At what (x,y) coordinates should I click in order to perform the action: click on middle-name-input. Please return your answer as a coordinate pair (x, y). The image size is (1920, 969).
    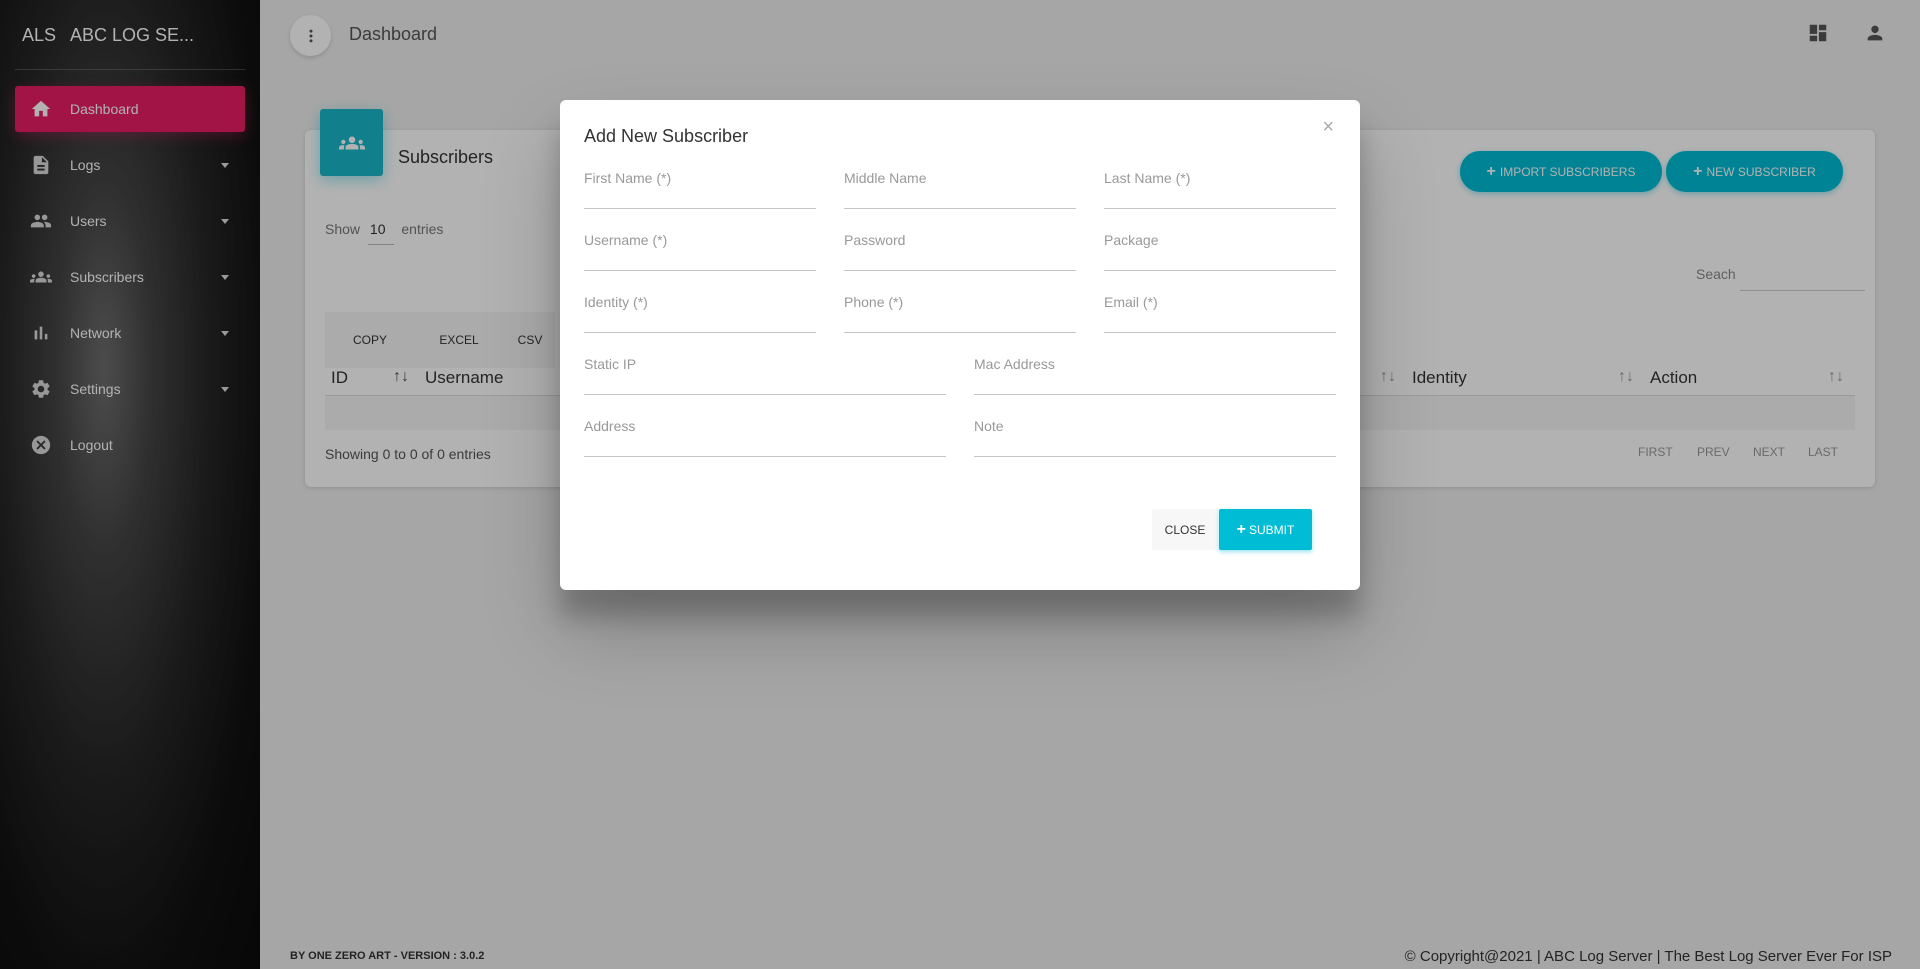
    Looking at the image, I should click on (960, 185).